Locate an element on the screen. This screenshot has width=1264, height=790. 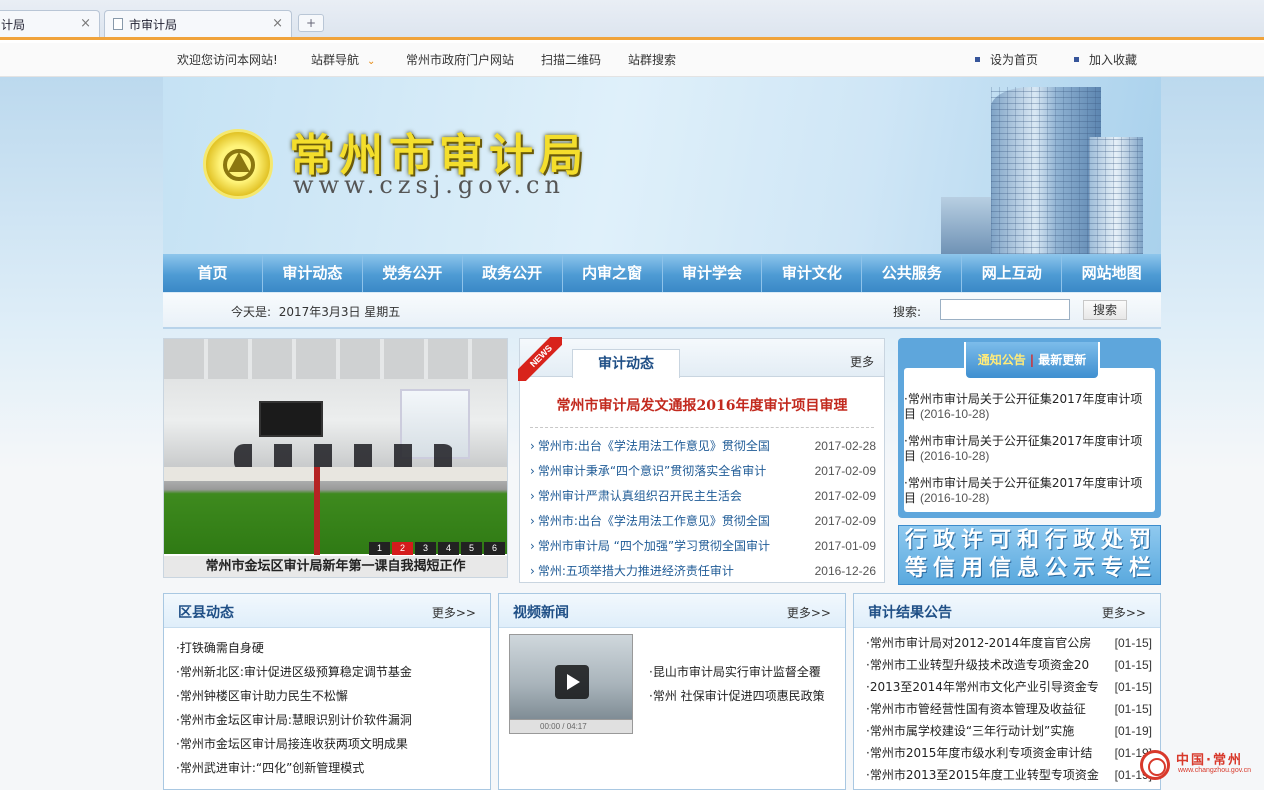
list-item: › 常州审计严肃认真组织召开民主生活会 2017-02-09 is located at coordinates (703, 496).